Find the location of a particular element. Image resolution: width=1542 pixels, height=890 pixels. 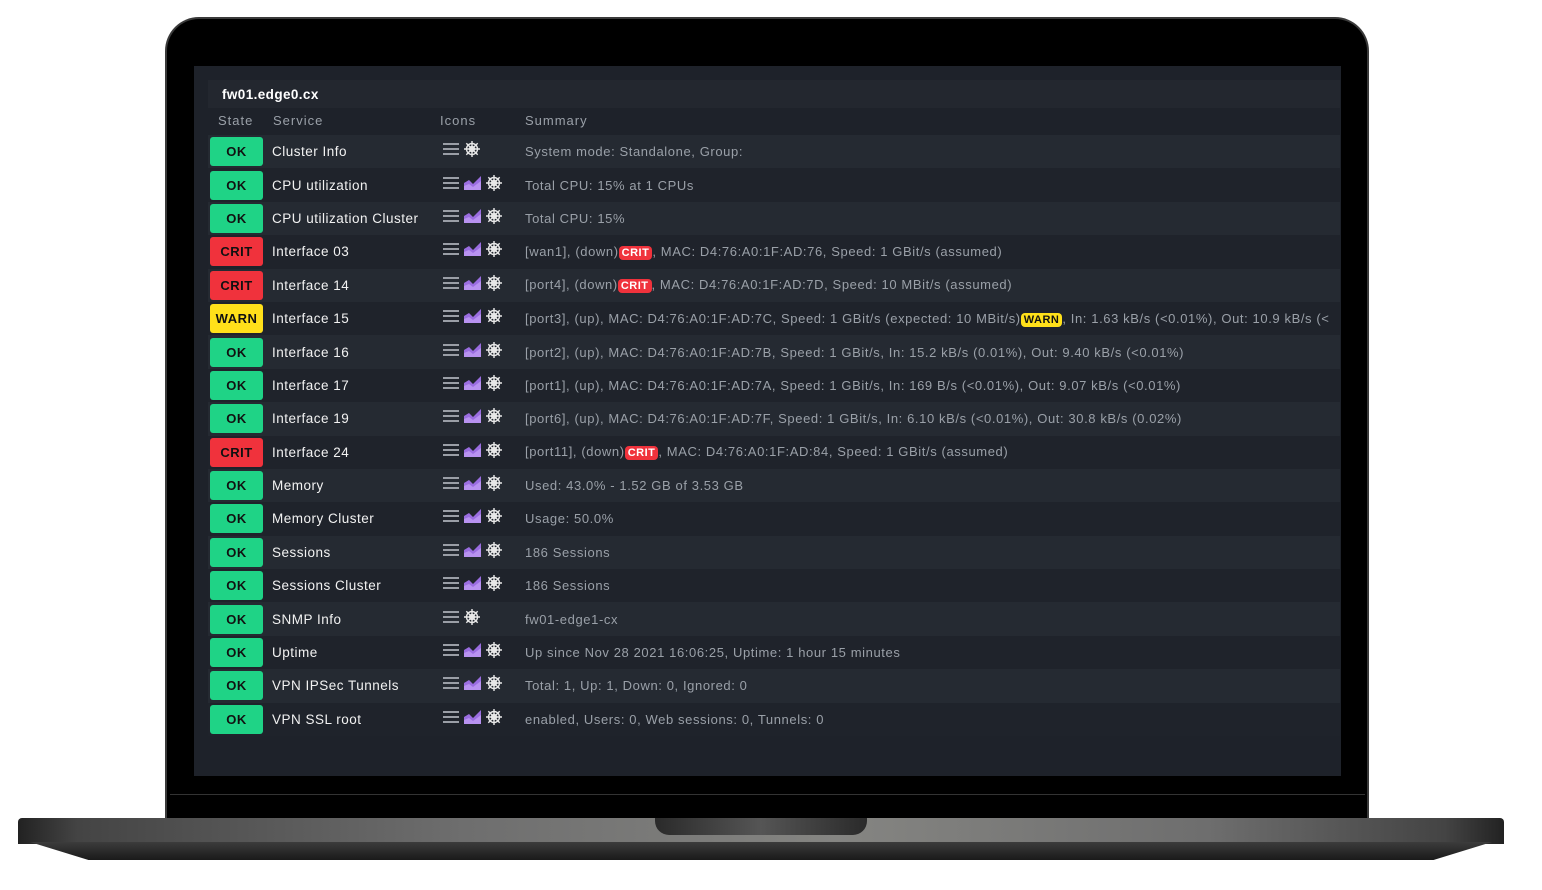

service-name: CPU utilization Cluster is located at coordinates (345, 218).